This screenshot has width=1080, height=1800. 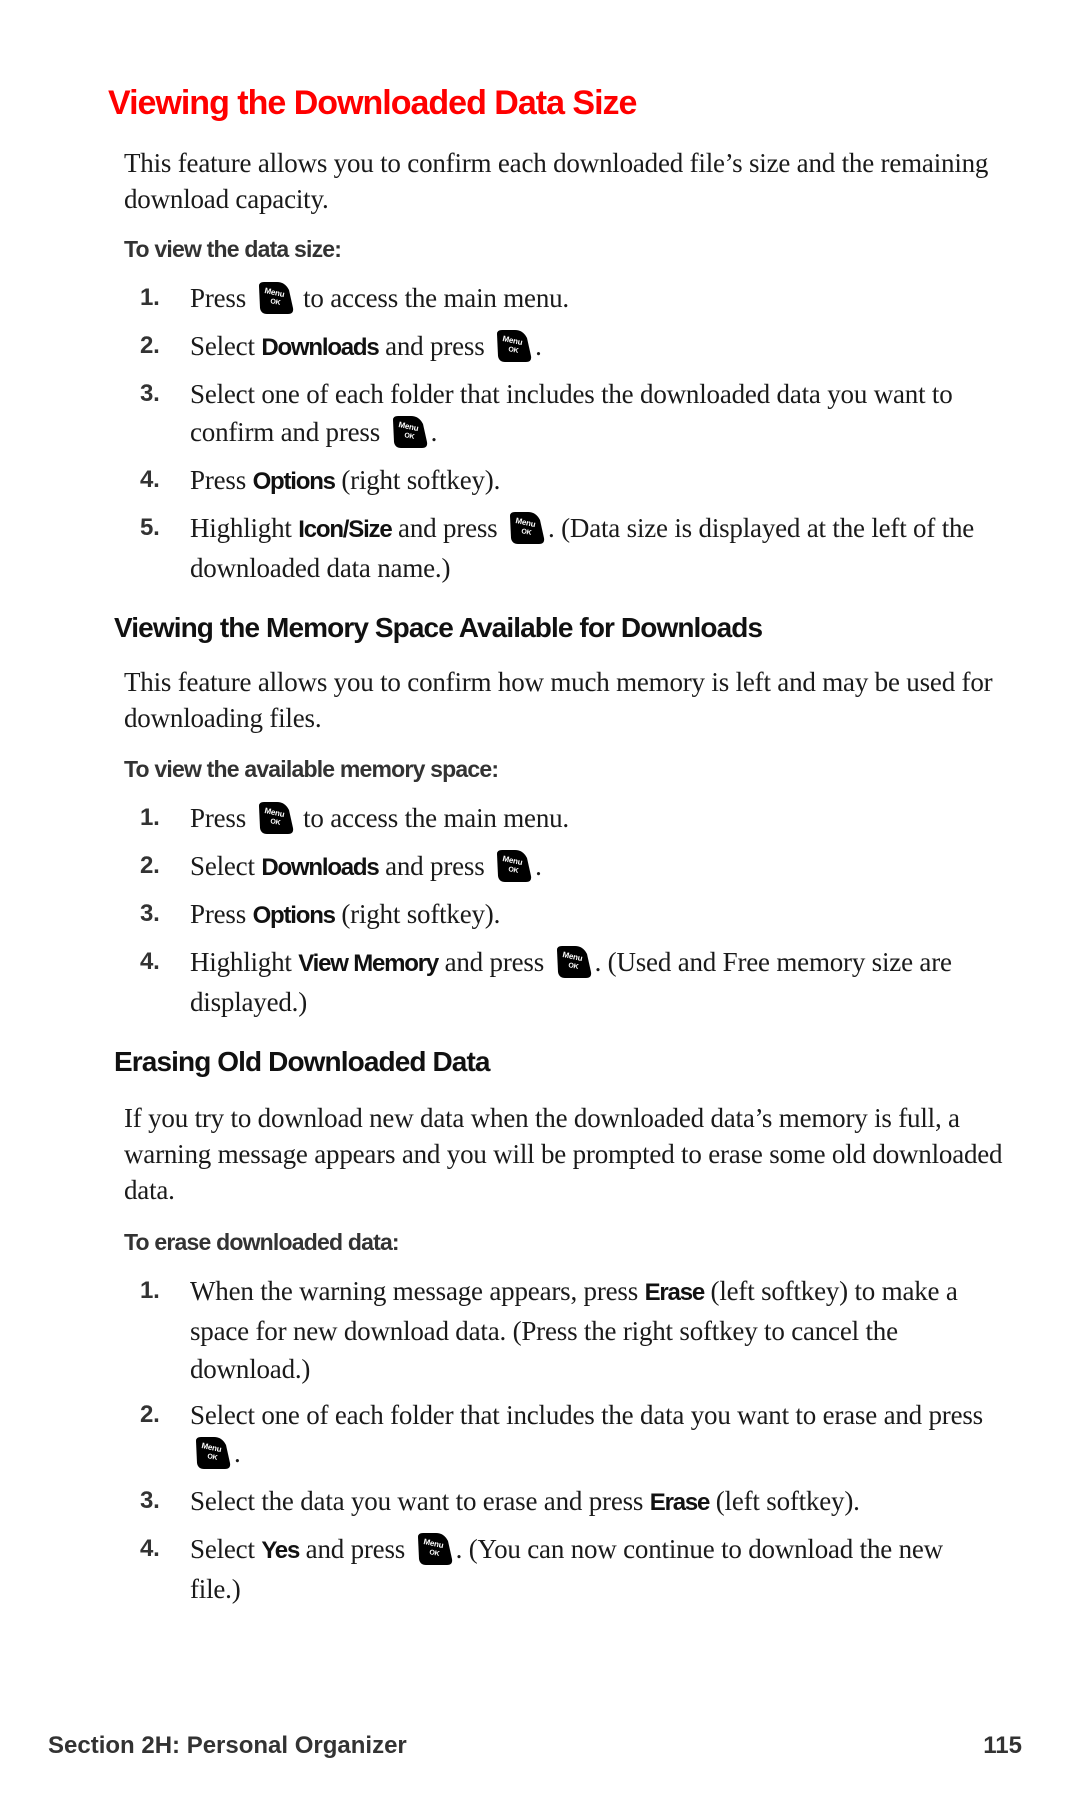 I want to click on section-title-erasing-data: Erasing Old Downloaded Data, so click(x=302, y=1061).